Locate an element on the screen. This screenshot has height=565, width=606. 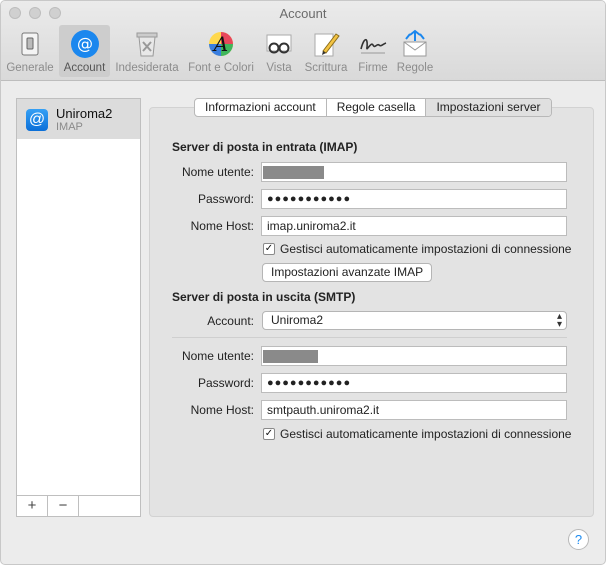
toolbar-label: Firme is located at coordinates (373, 68).